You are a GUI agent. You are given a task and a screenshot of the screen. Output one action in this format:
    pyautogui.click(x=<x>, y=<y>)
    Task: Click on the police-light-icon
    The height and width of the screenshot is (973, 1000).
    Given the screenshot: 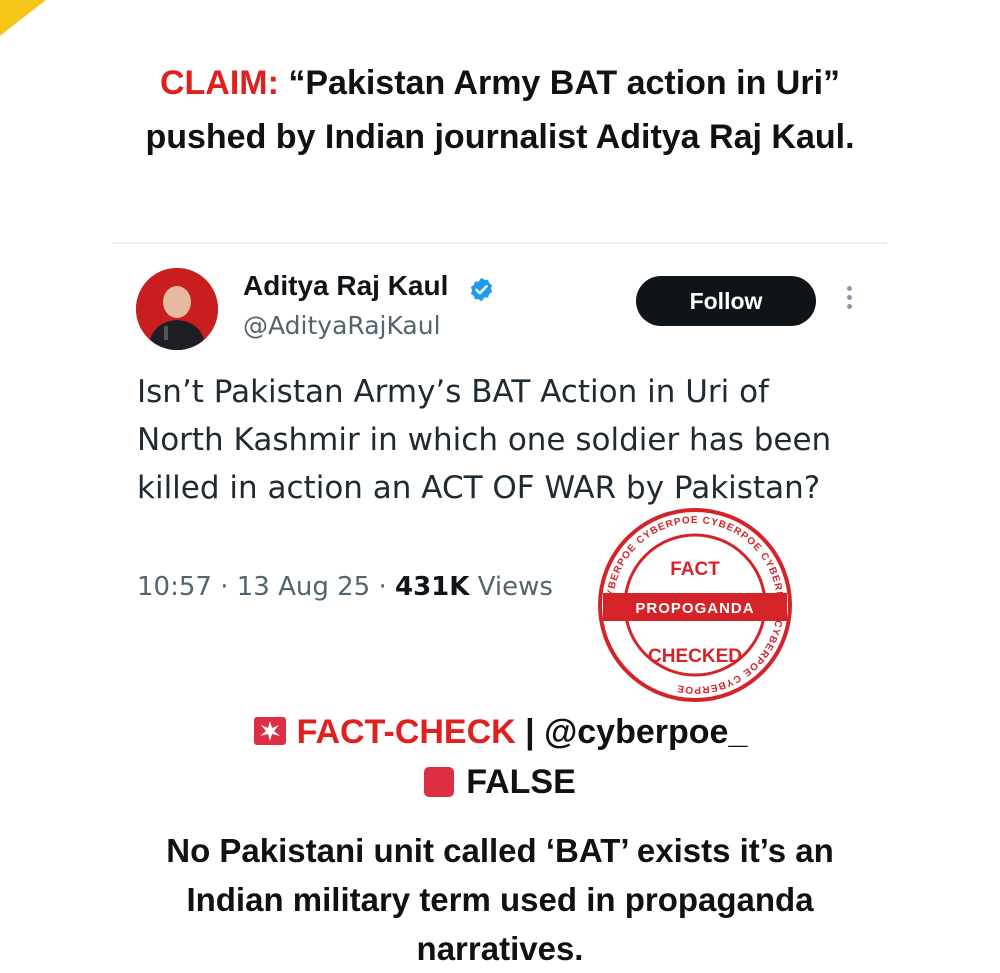 What is the action you would take?
    pyautogui.click(x=269, y=731)
    